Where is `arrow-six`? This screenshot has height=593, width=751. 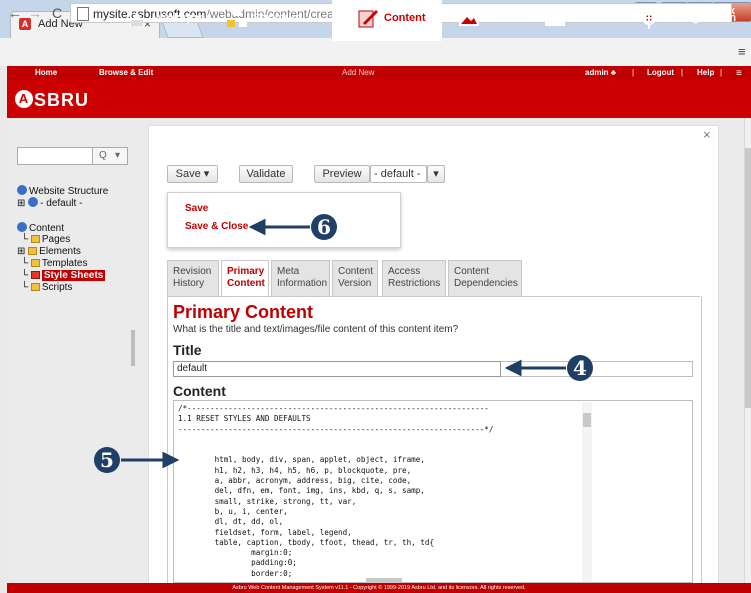
arrow-six is located at coordinates (279, 227).